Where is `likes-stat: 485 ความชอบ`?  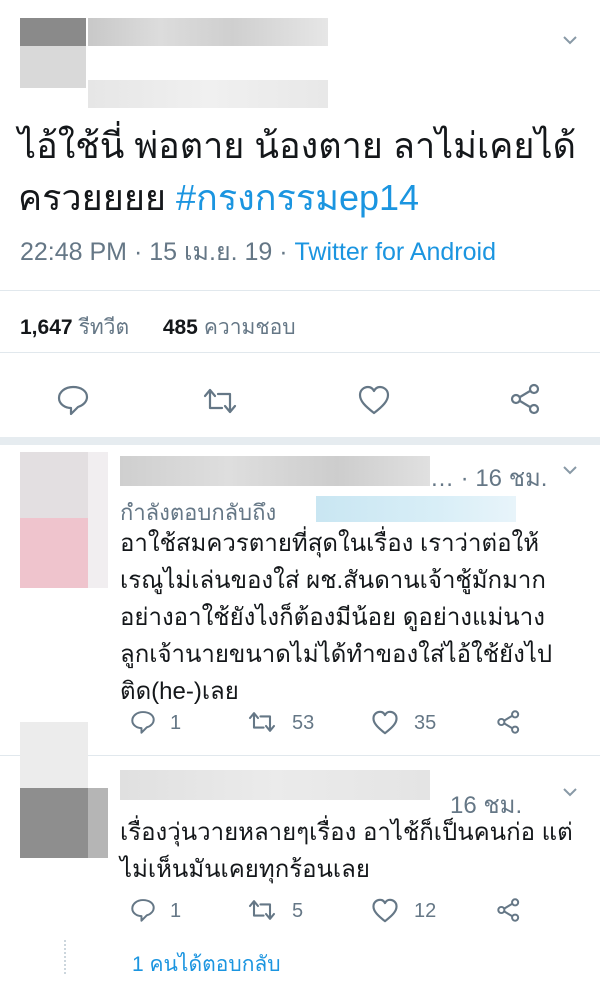
likes-stat: 485 ความชอบ is located at coordinates (229, 327).